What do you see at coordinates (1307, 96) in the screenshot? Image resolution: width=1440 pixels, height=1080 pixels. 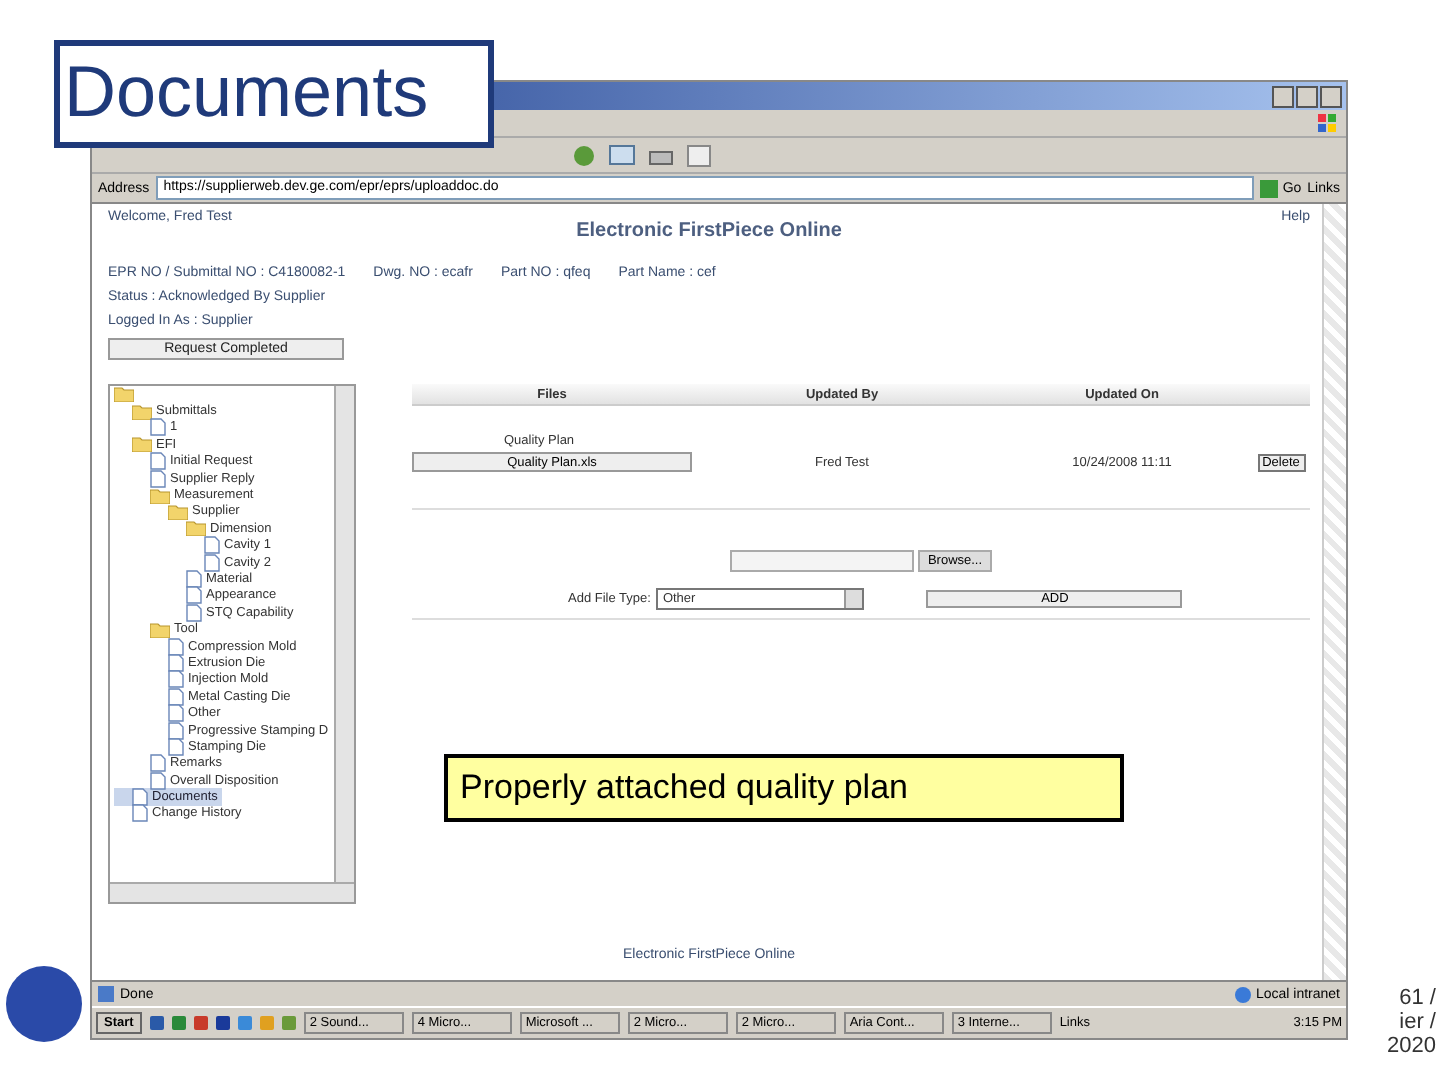 I see `maximize-icon` at bounding box center [1307, 96].